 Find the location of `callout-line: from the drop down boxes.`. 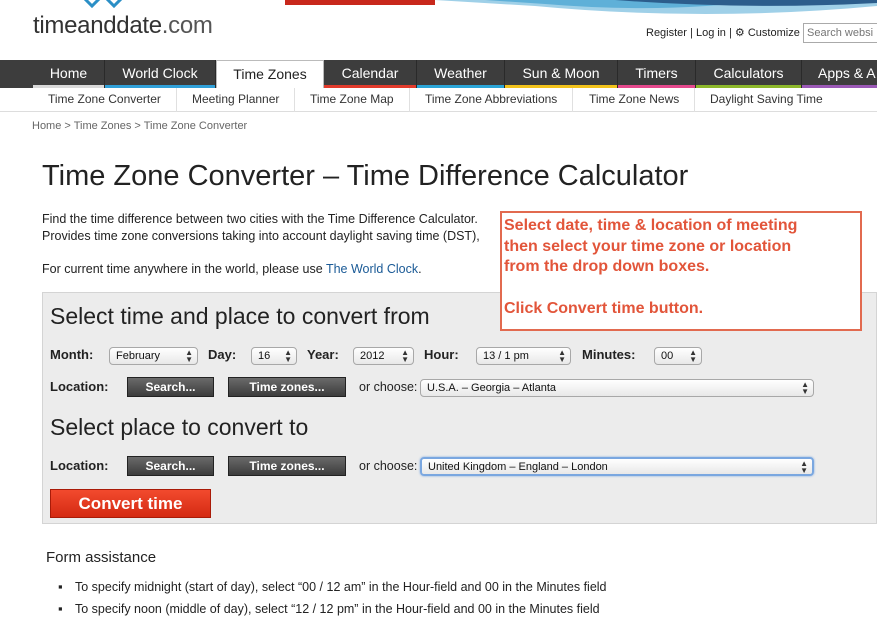

callout-line: from the drop down boxes. is located at coordinates (607, 267).